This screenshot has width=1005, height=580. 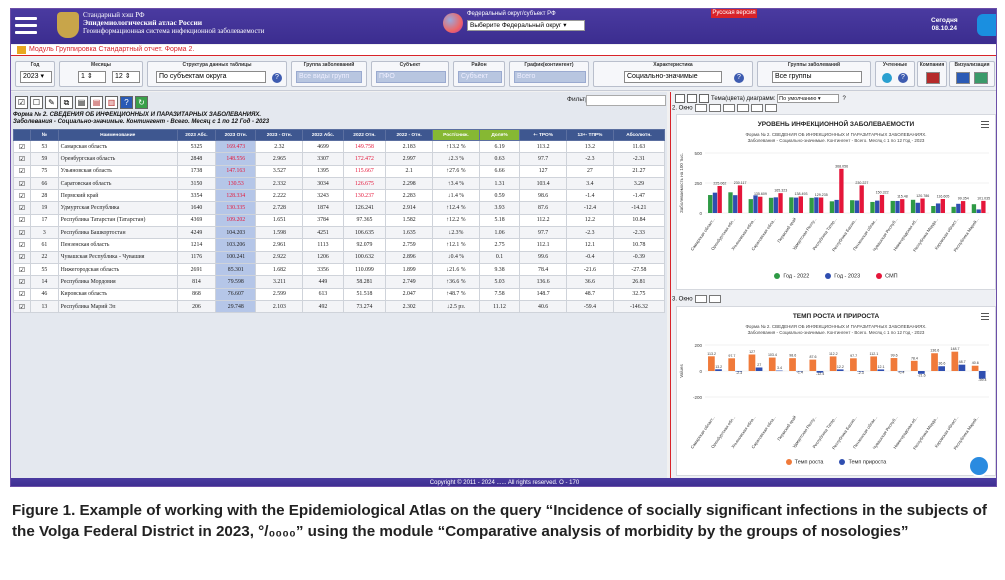 I want to click on legend-item: Темп роста, so click(x=804, y=462).